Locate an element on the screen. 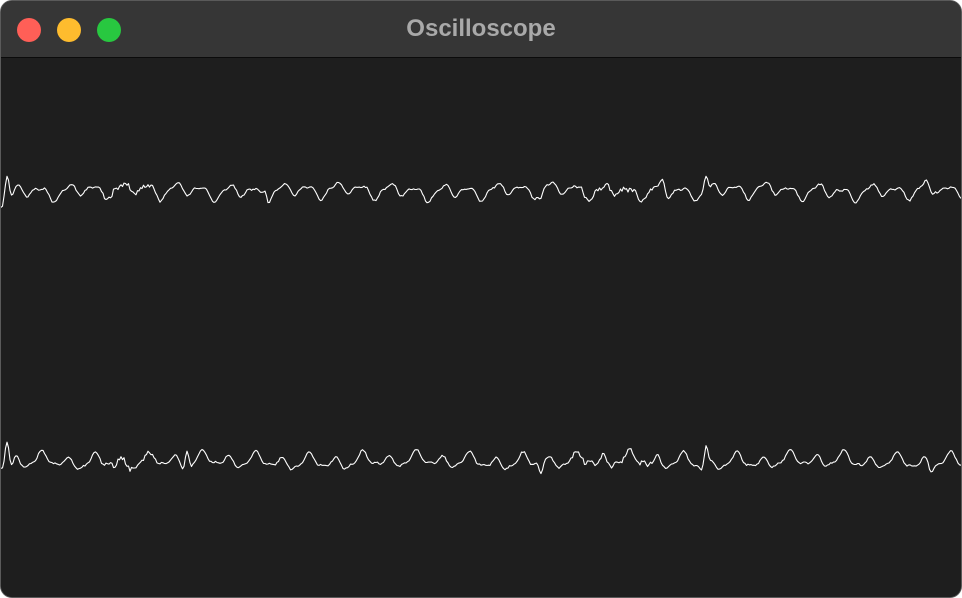 Image resolution: width=962 pixels, height=598 pixels. channel-1-waveform is located at coordinates (481, 191).